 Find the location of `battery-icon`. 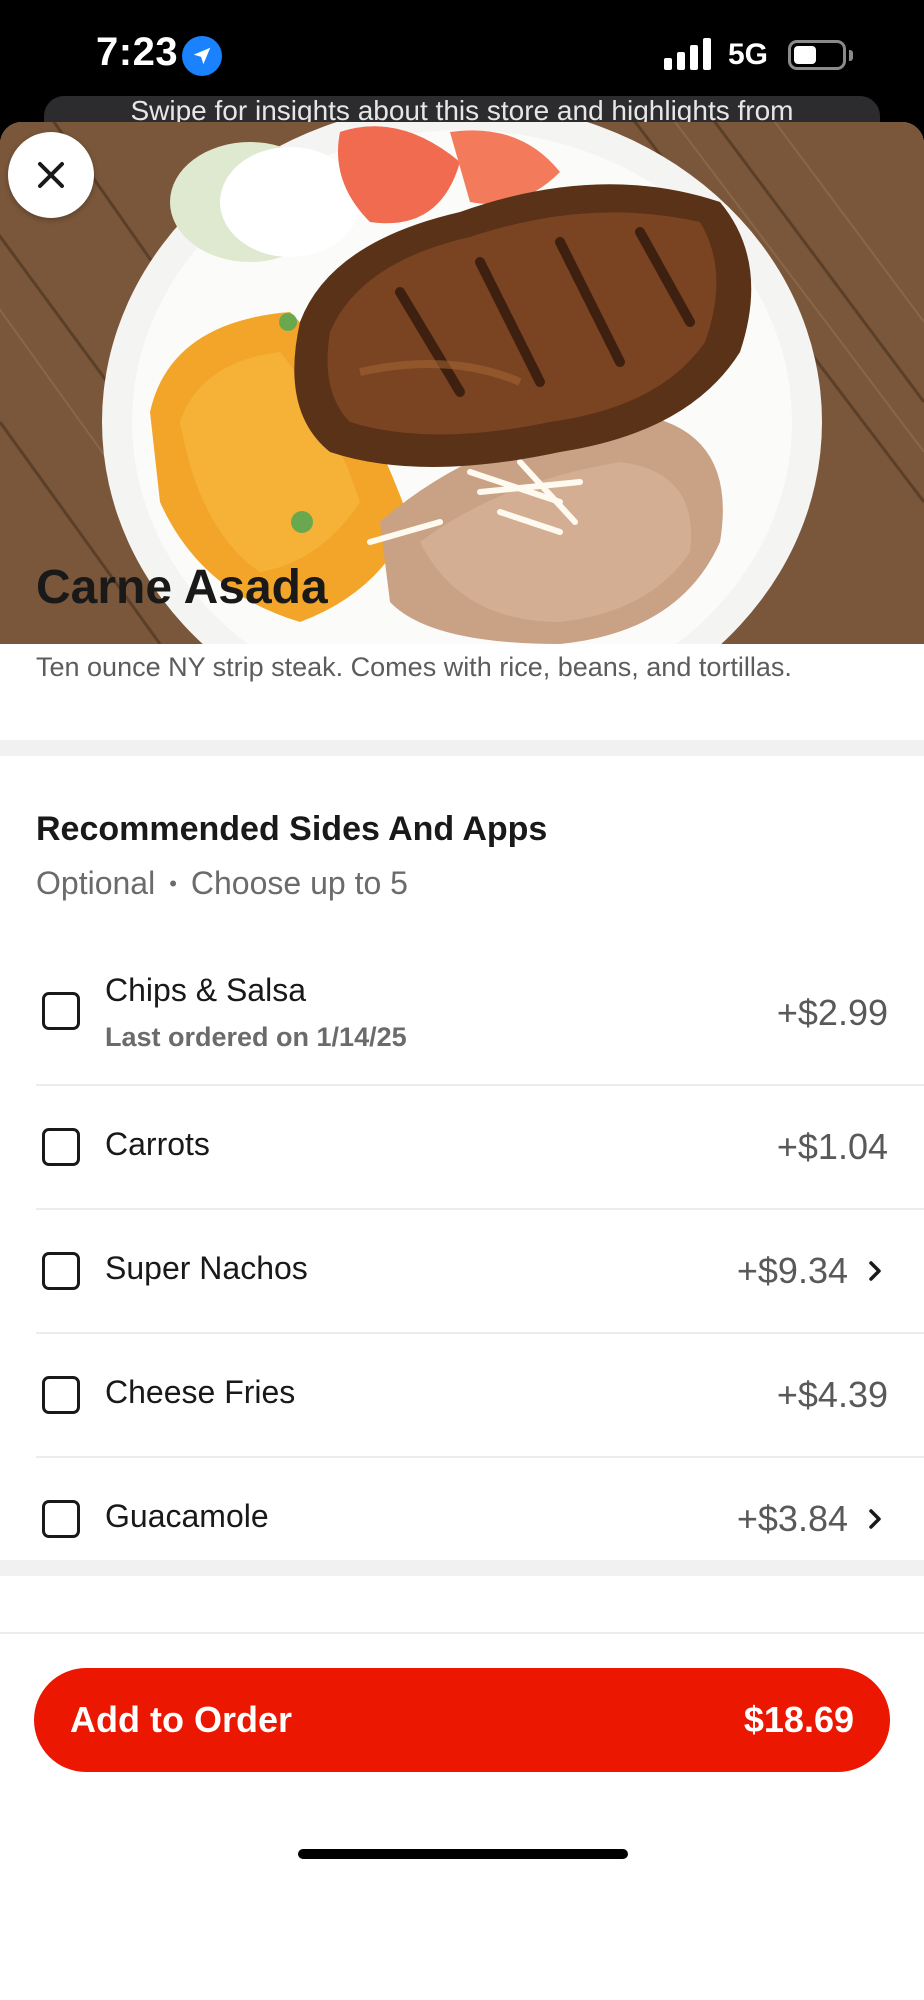

battery-icon is located at coordinates (817, 55).